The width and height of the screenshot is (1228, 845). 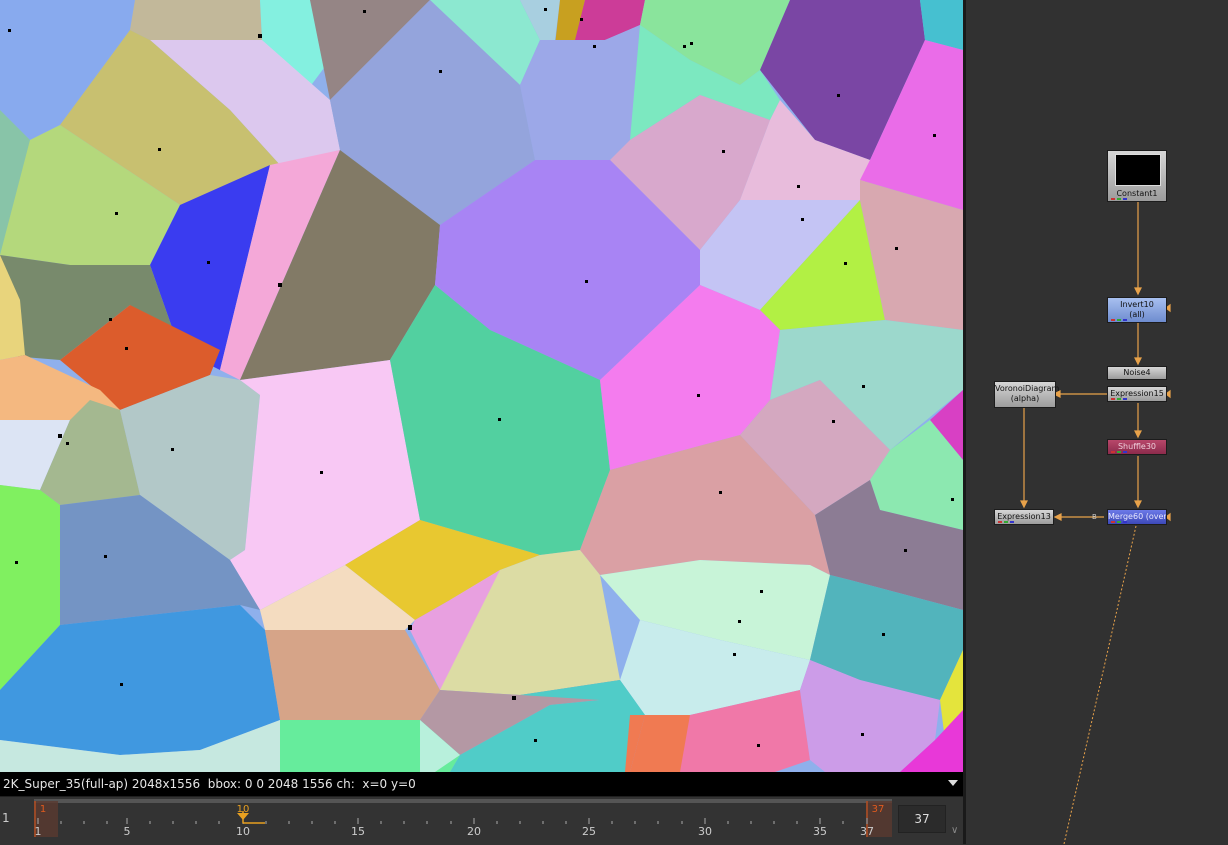 What do you see at coordinates (38, 831) in the screenshot?
I see `tick-label: 1` at bounding box center [38, 831].